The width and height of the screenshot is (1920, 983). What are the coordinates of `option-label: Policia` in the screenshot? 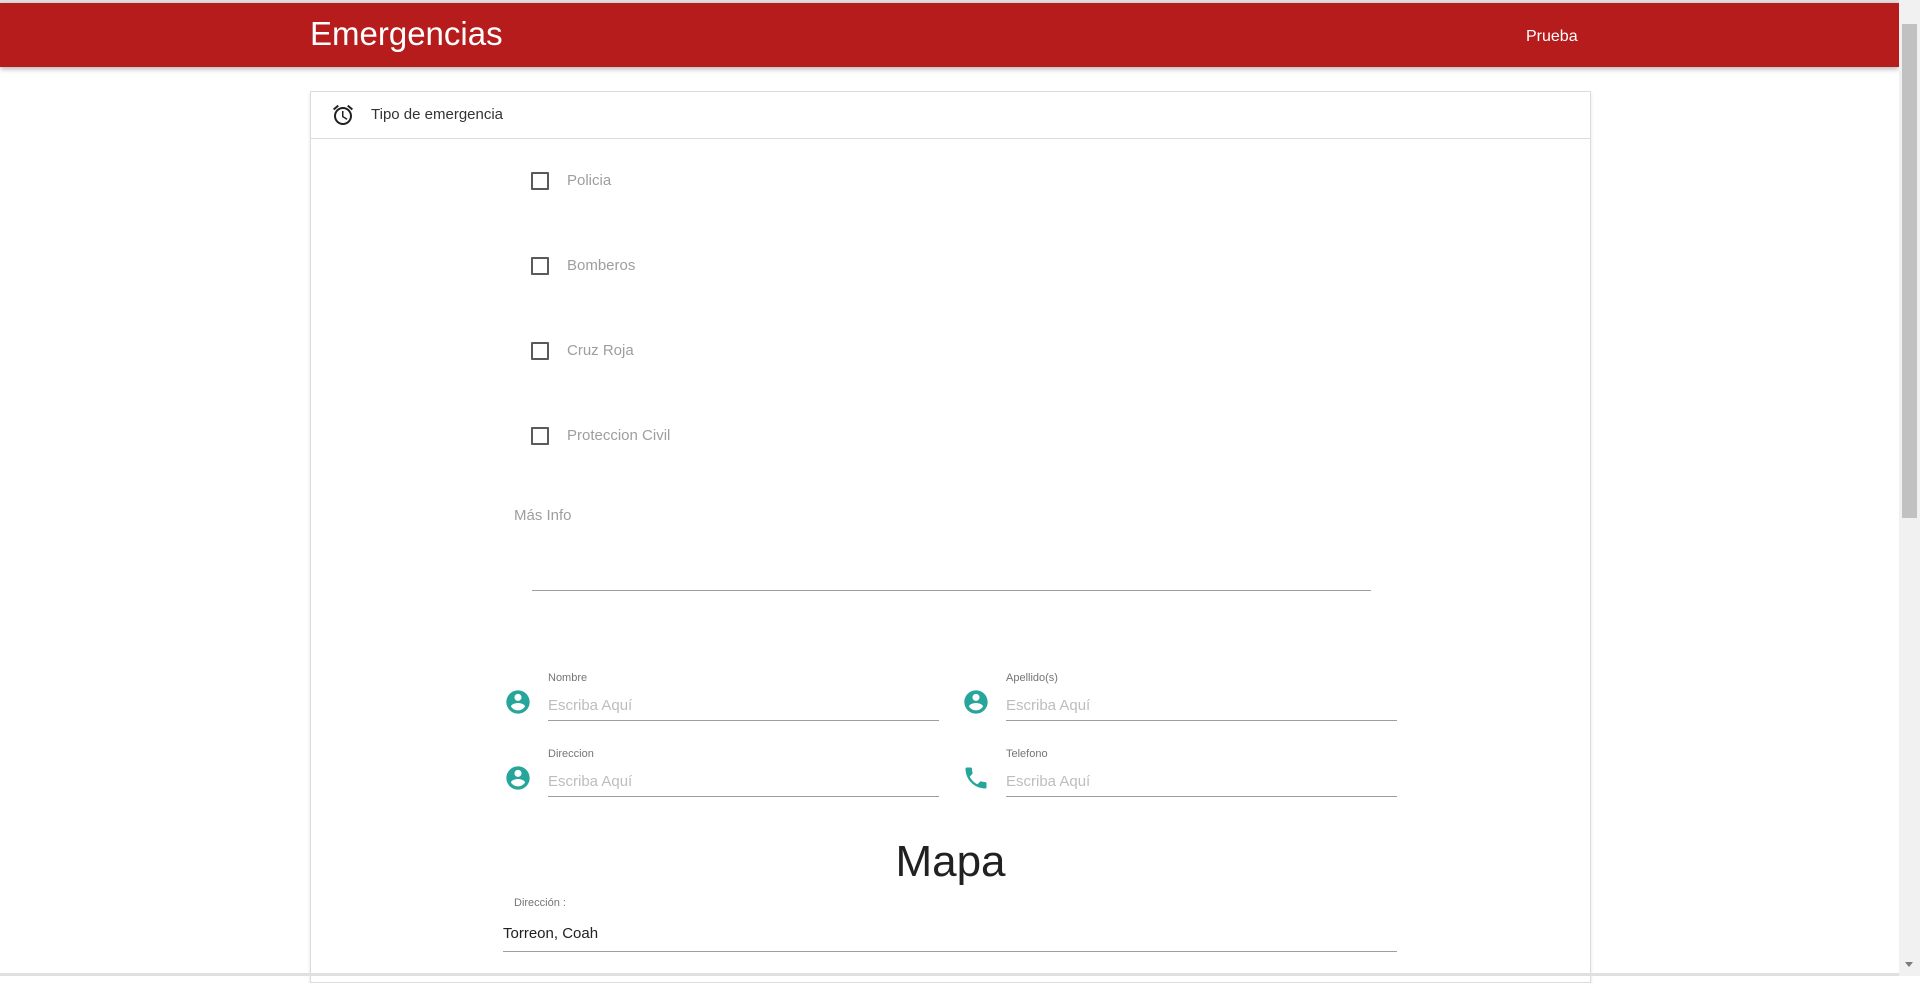 It's located at (589, 180).